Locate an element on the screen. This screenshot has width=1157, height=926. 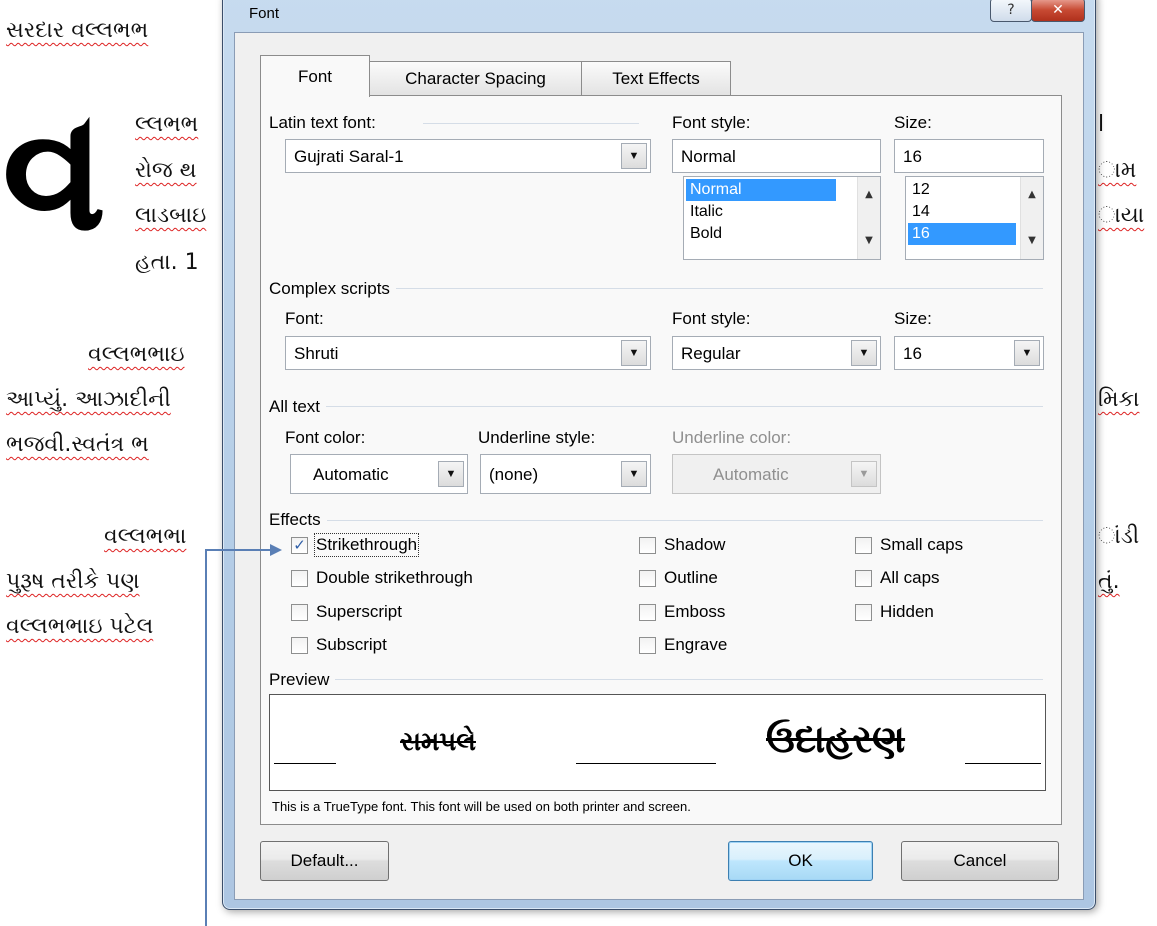
help-icon: ? is located at coordinates (1011, 10).